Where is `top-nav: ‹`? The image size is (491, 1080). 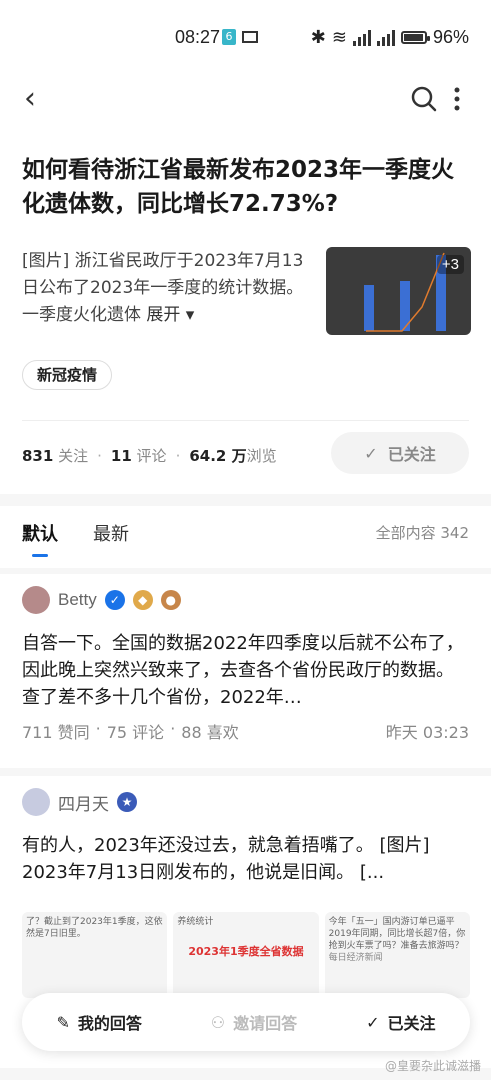
top-nav: ‹ is located at coordinates (245, 100).